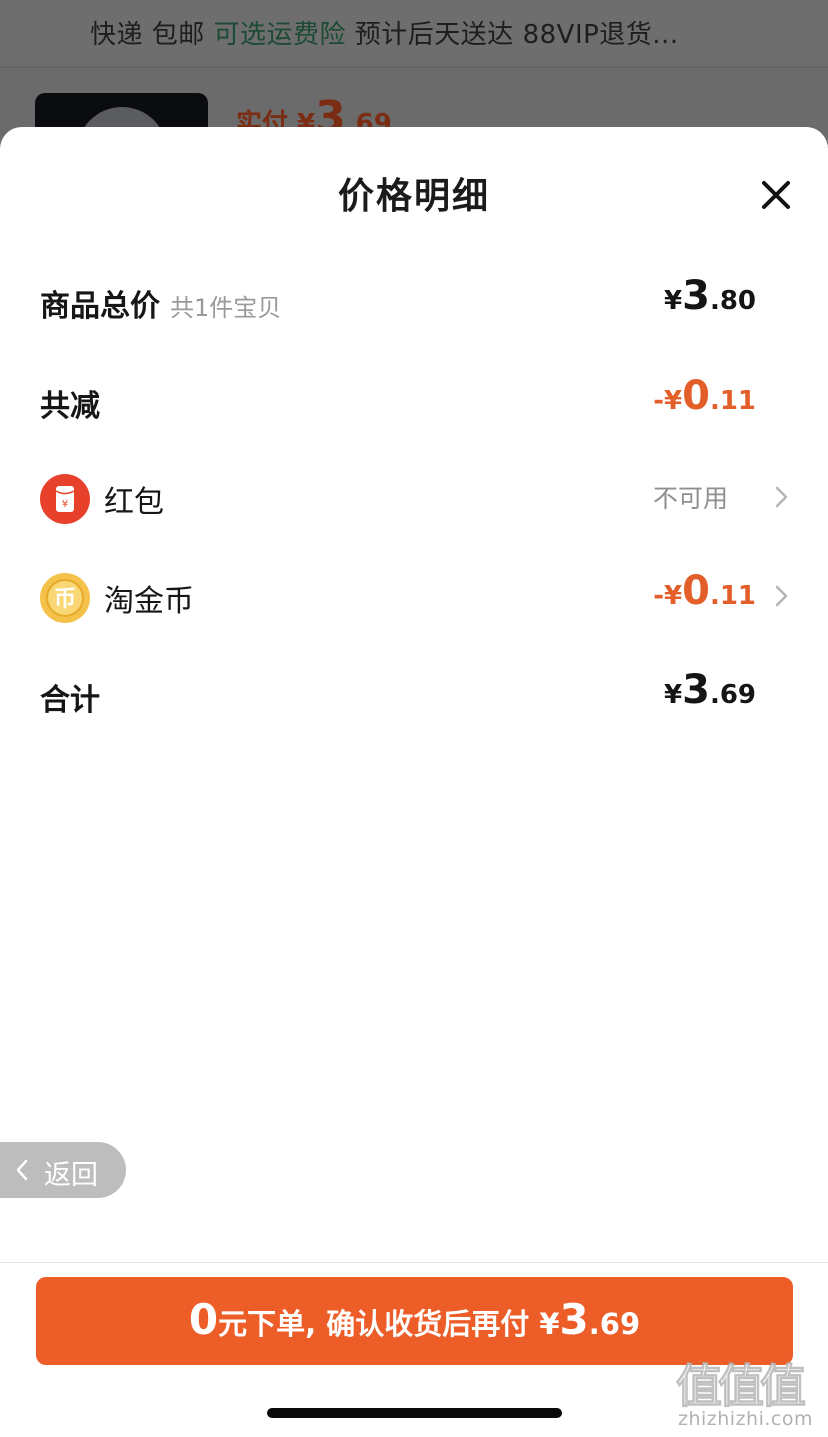 The width and height of the screenshot is (828, 1437). Describe the element at coordinates (414, 403) in the screenshot. I see `discount-row: 共减 -¥0.11` at that location.